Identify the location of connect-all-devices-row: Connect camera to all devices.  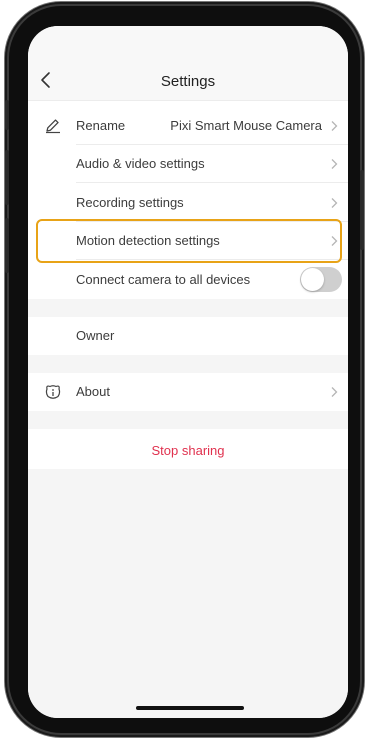
(188, 280).